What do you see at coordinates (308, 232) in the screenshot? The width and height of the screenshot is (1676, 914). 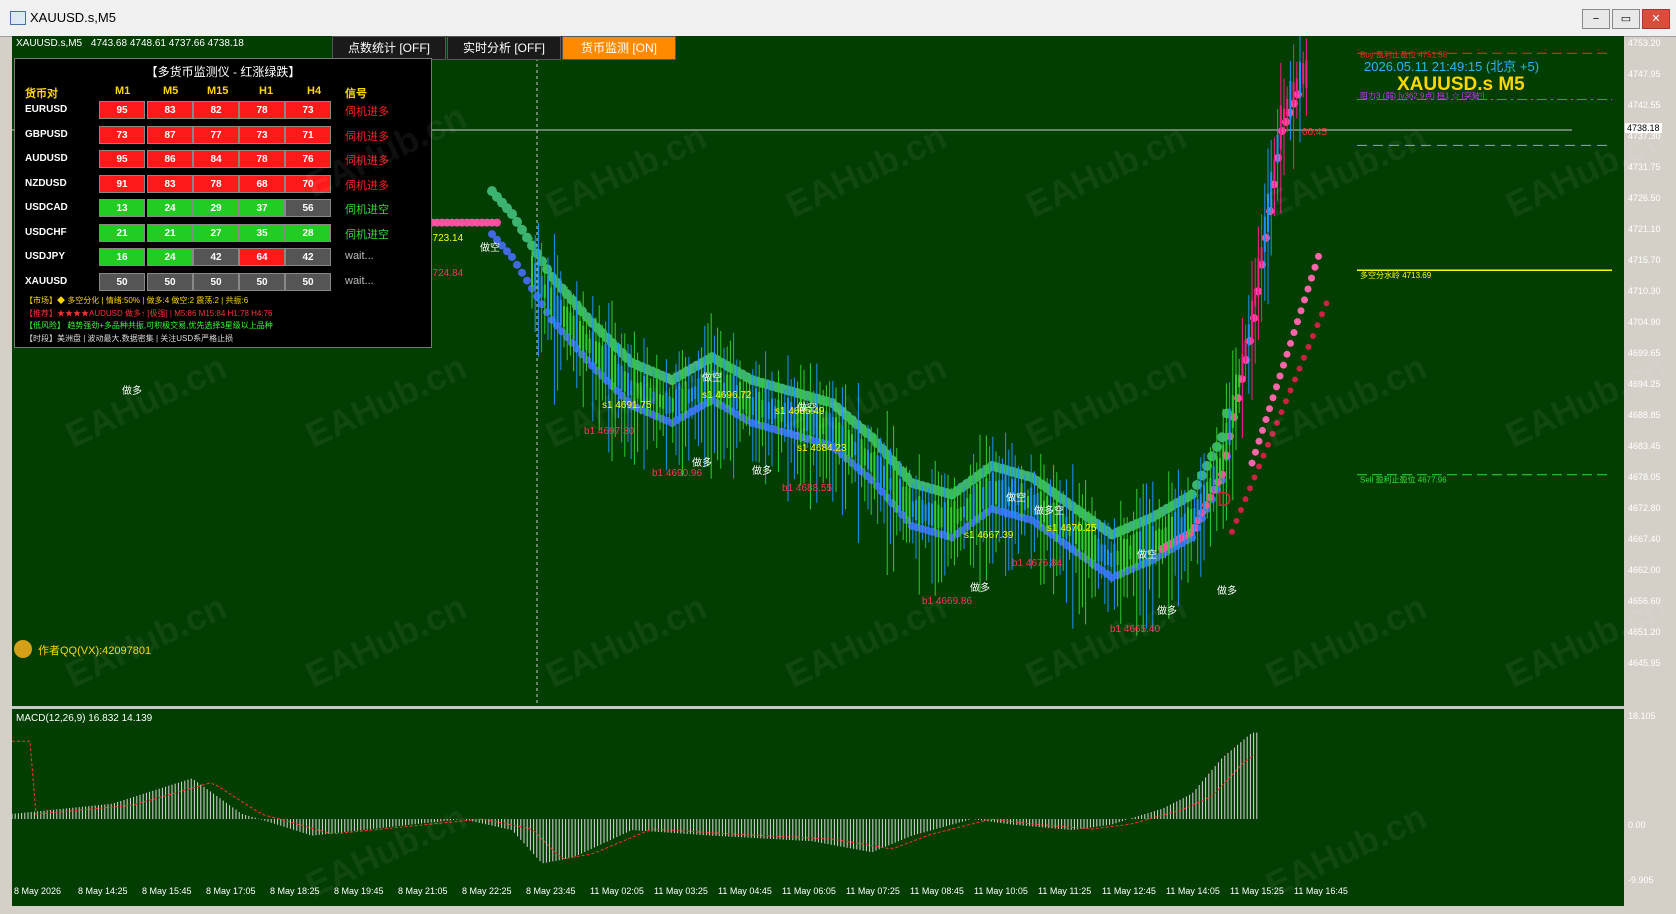 I see `strength-cell: 28` at bounding box center [308, 232].